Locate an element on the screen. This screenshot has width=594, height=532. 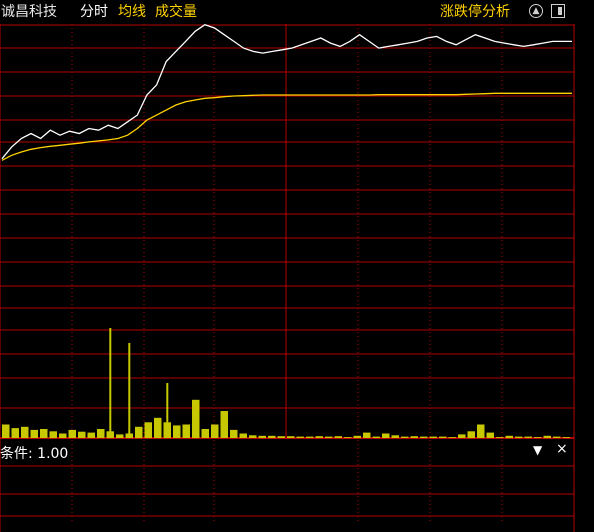
limit-analysis-link: 涨跌停分析 is located at coordinates (475, 12).